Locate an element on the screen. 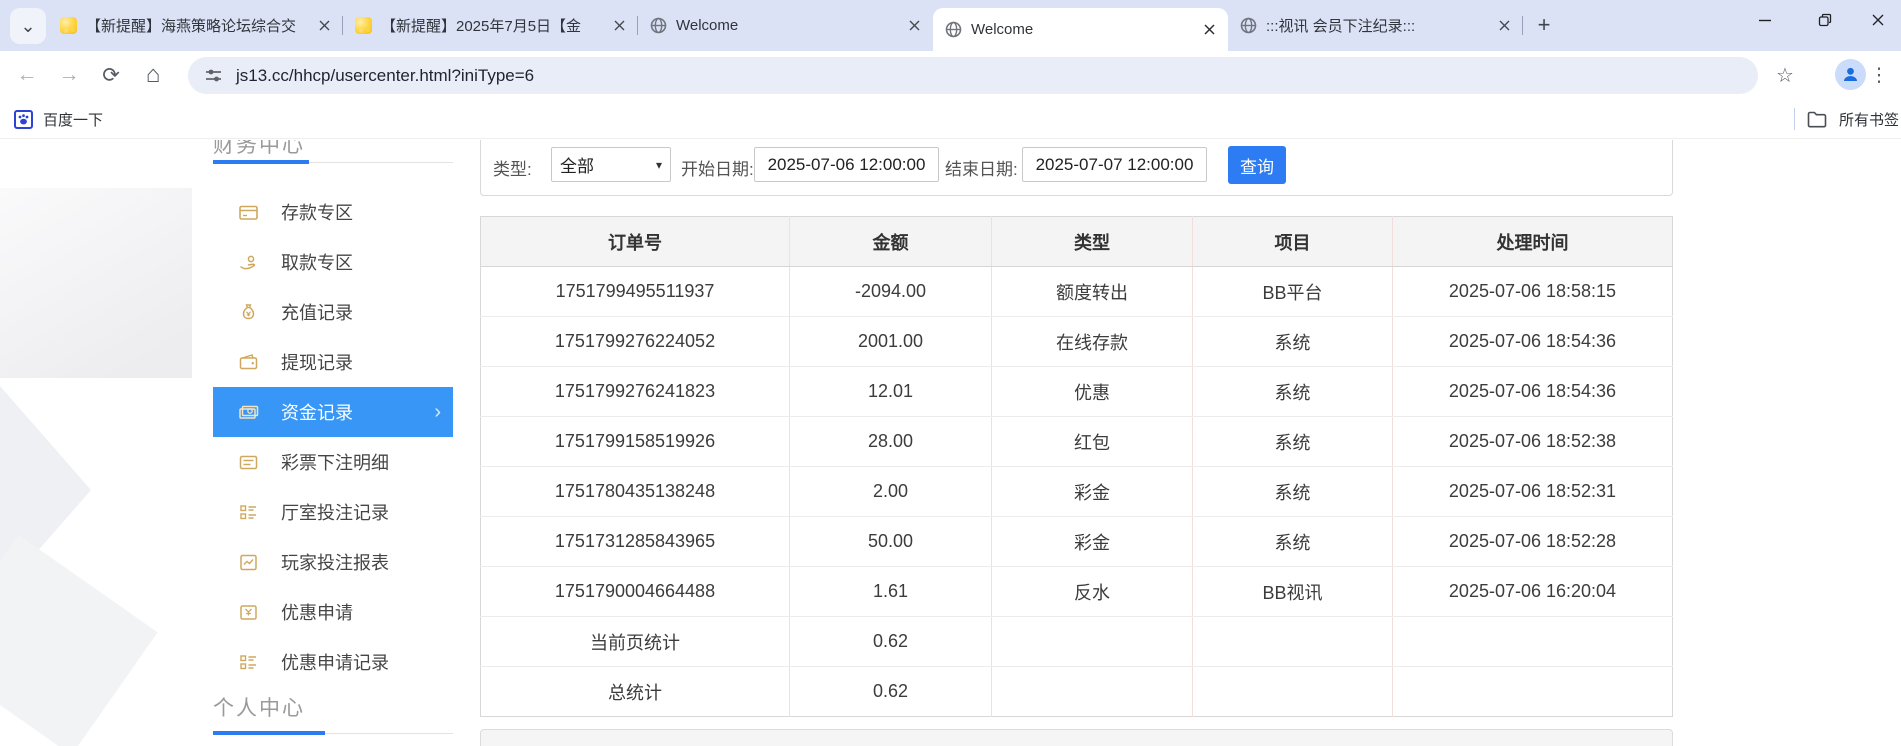 This screenshot has height=746, width=1901. cell-type: 额度转出 is located at coordinates (1092, 291).